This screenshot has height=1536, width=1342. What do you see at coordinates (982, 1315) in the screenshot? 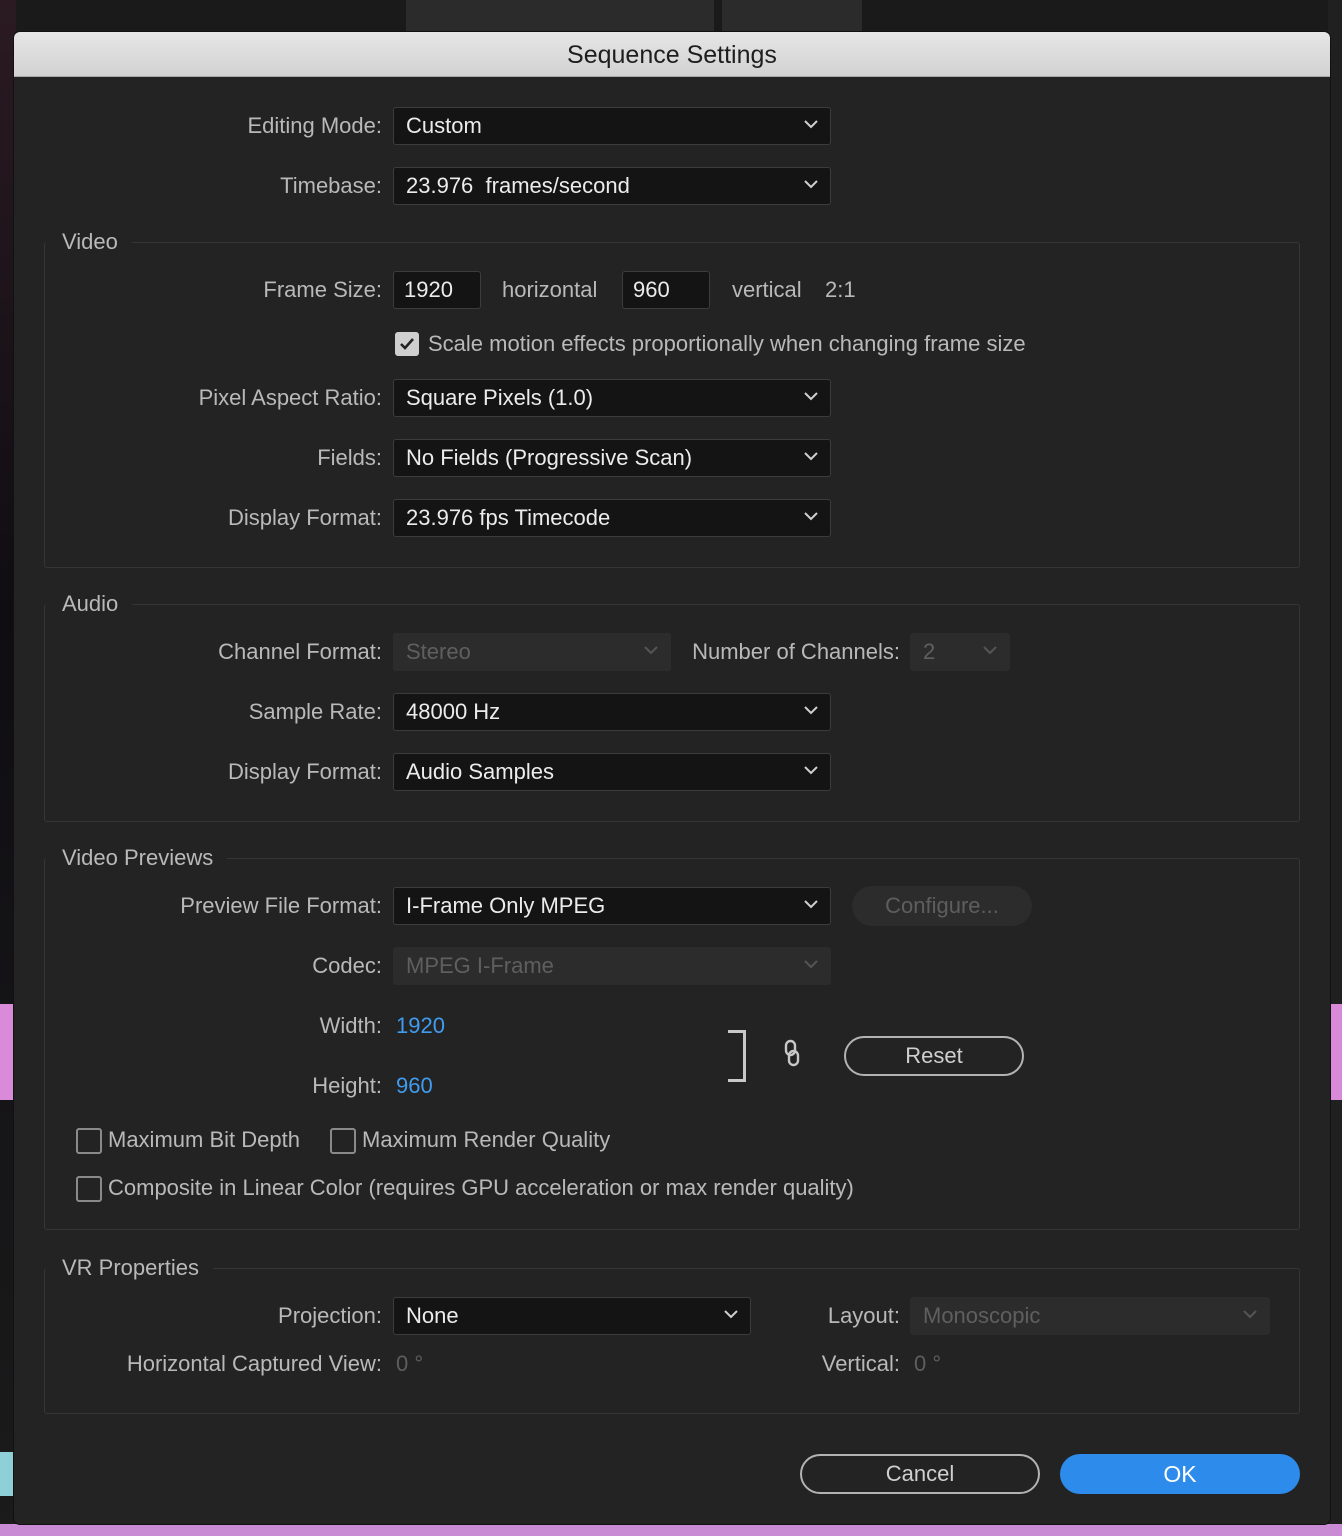
I see `layout-value: Monoscopic` at bounding box center [982, 1315].